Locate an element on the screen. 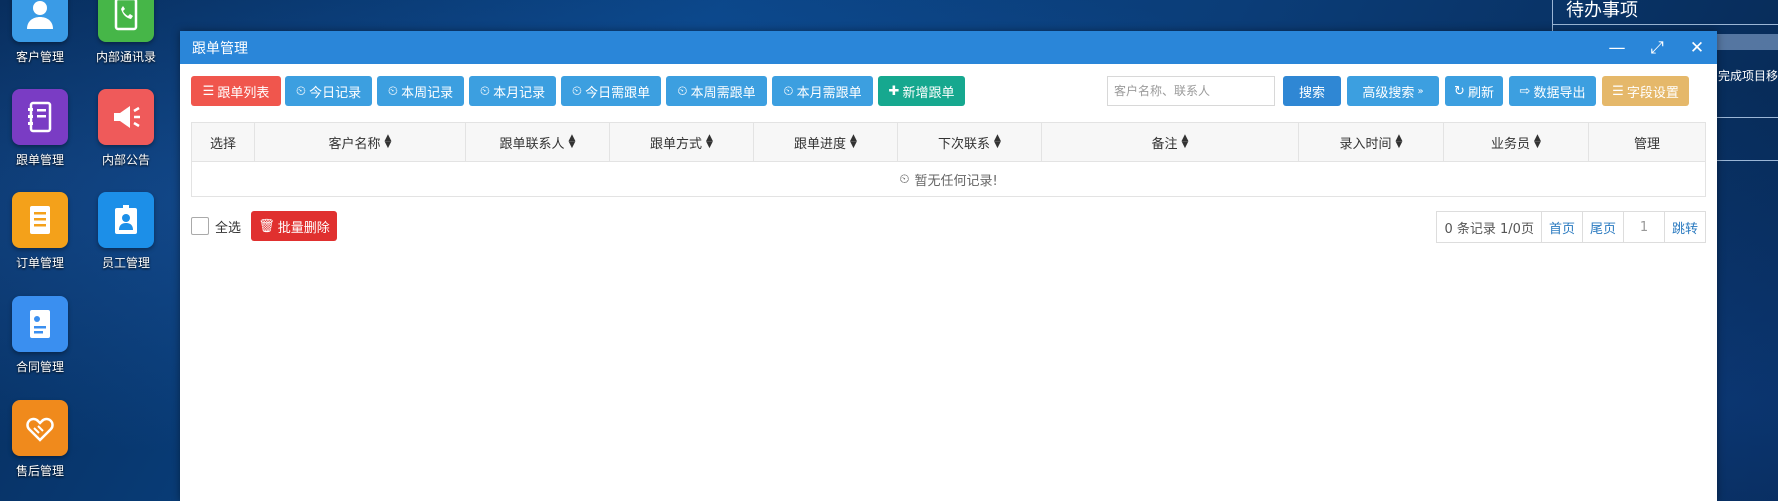 Image resolution: width=1778 pixels, height=501 pixels. trash-icon: 🗑 is located at coordinates (266, 226).